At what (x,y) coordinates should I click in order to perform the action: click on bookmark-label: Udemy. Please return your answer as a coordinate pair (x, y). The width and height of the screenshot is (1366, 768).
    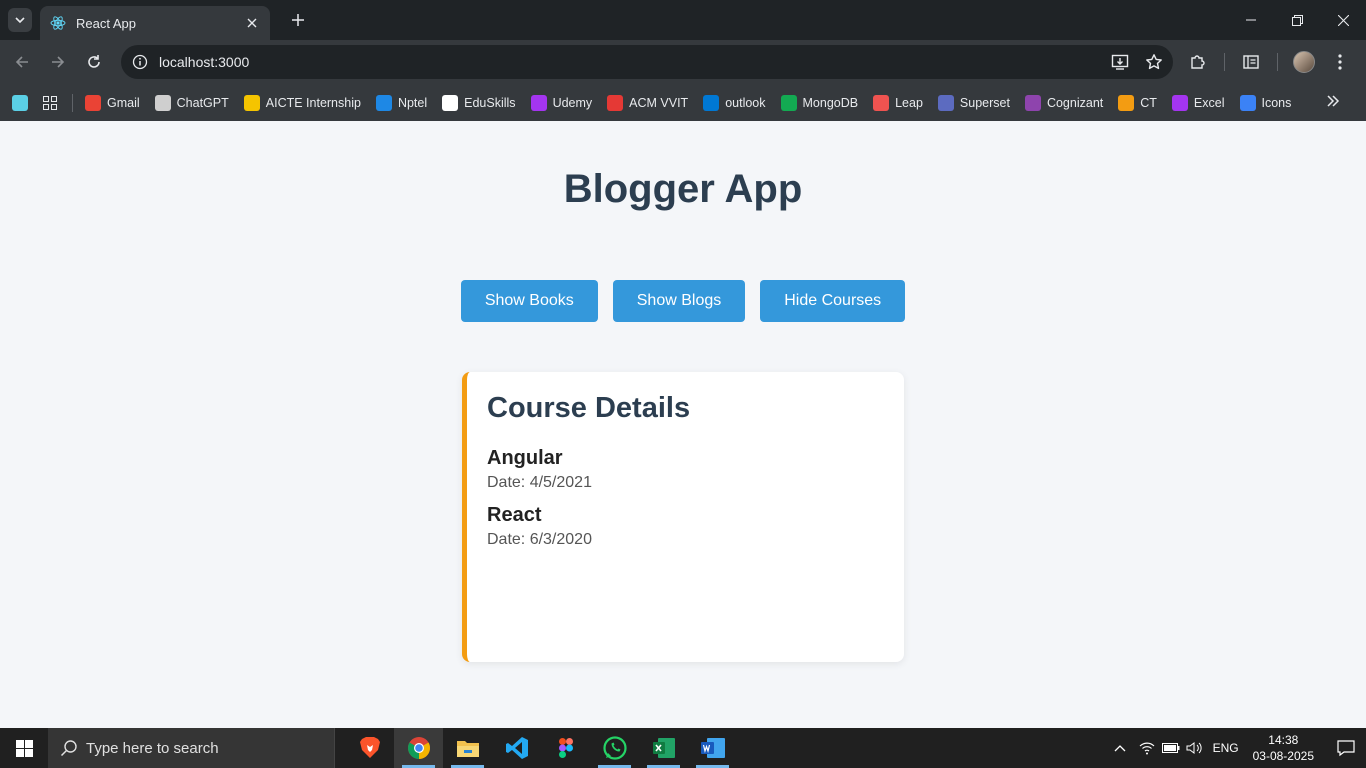
    Looking at the image, I should click on (572, 102).